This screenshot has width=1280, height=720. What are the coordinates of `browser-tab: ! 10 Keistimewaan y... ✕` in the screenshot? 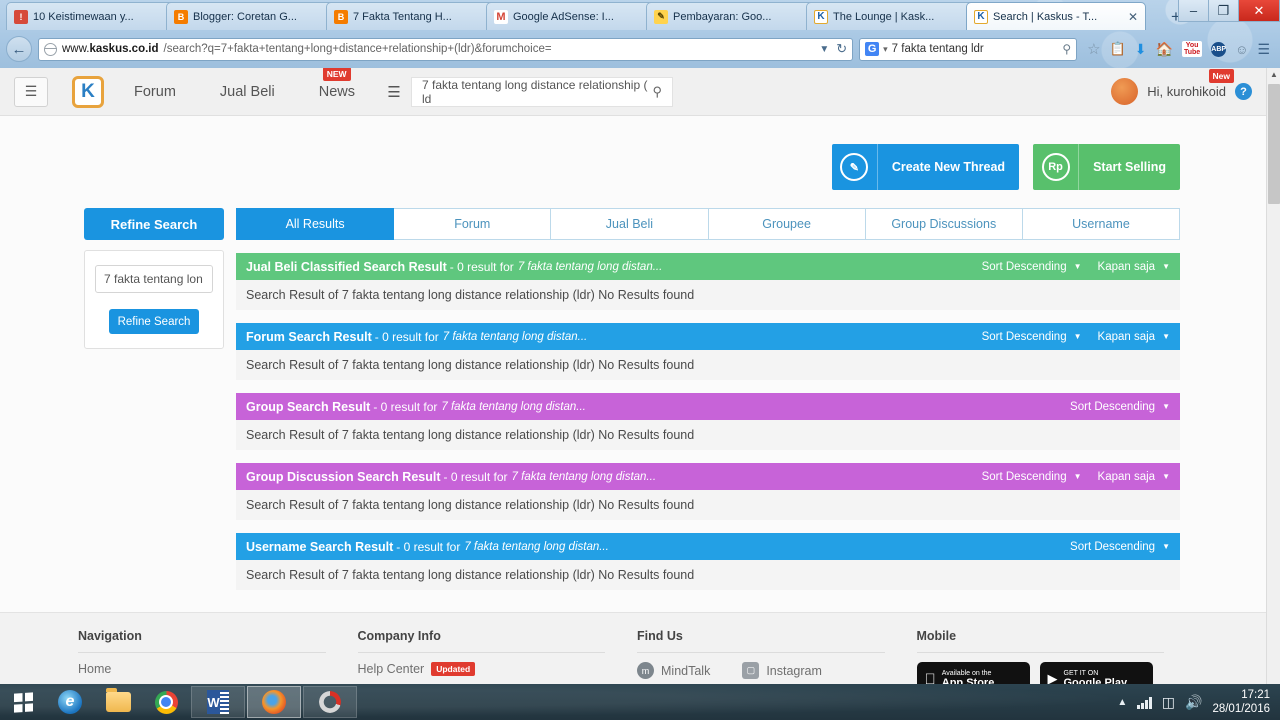 It's located at (95, 16).